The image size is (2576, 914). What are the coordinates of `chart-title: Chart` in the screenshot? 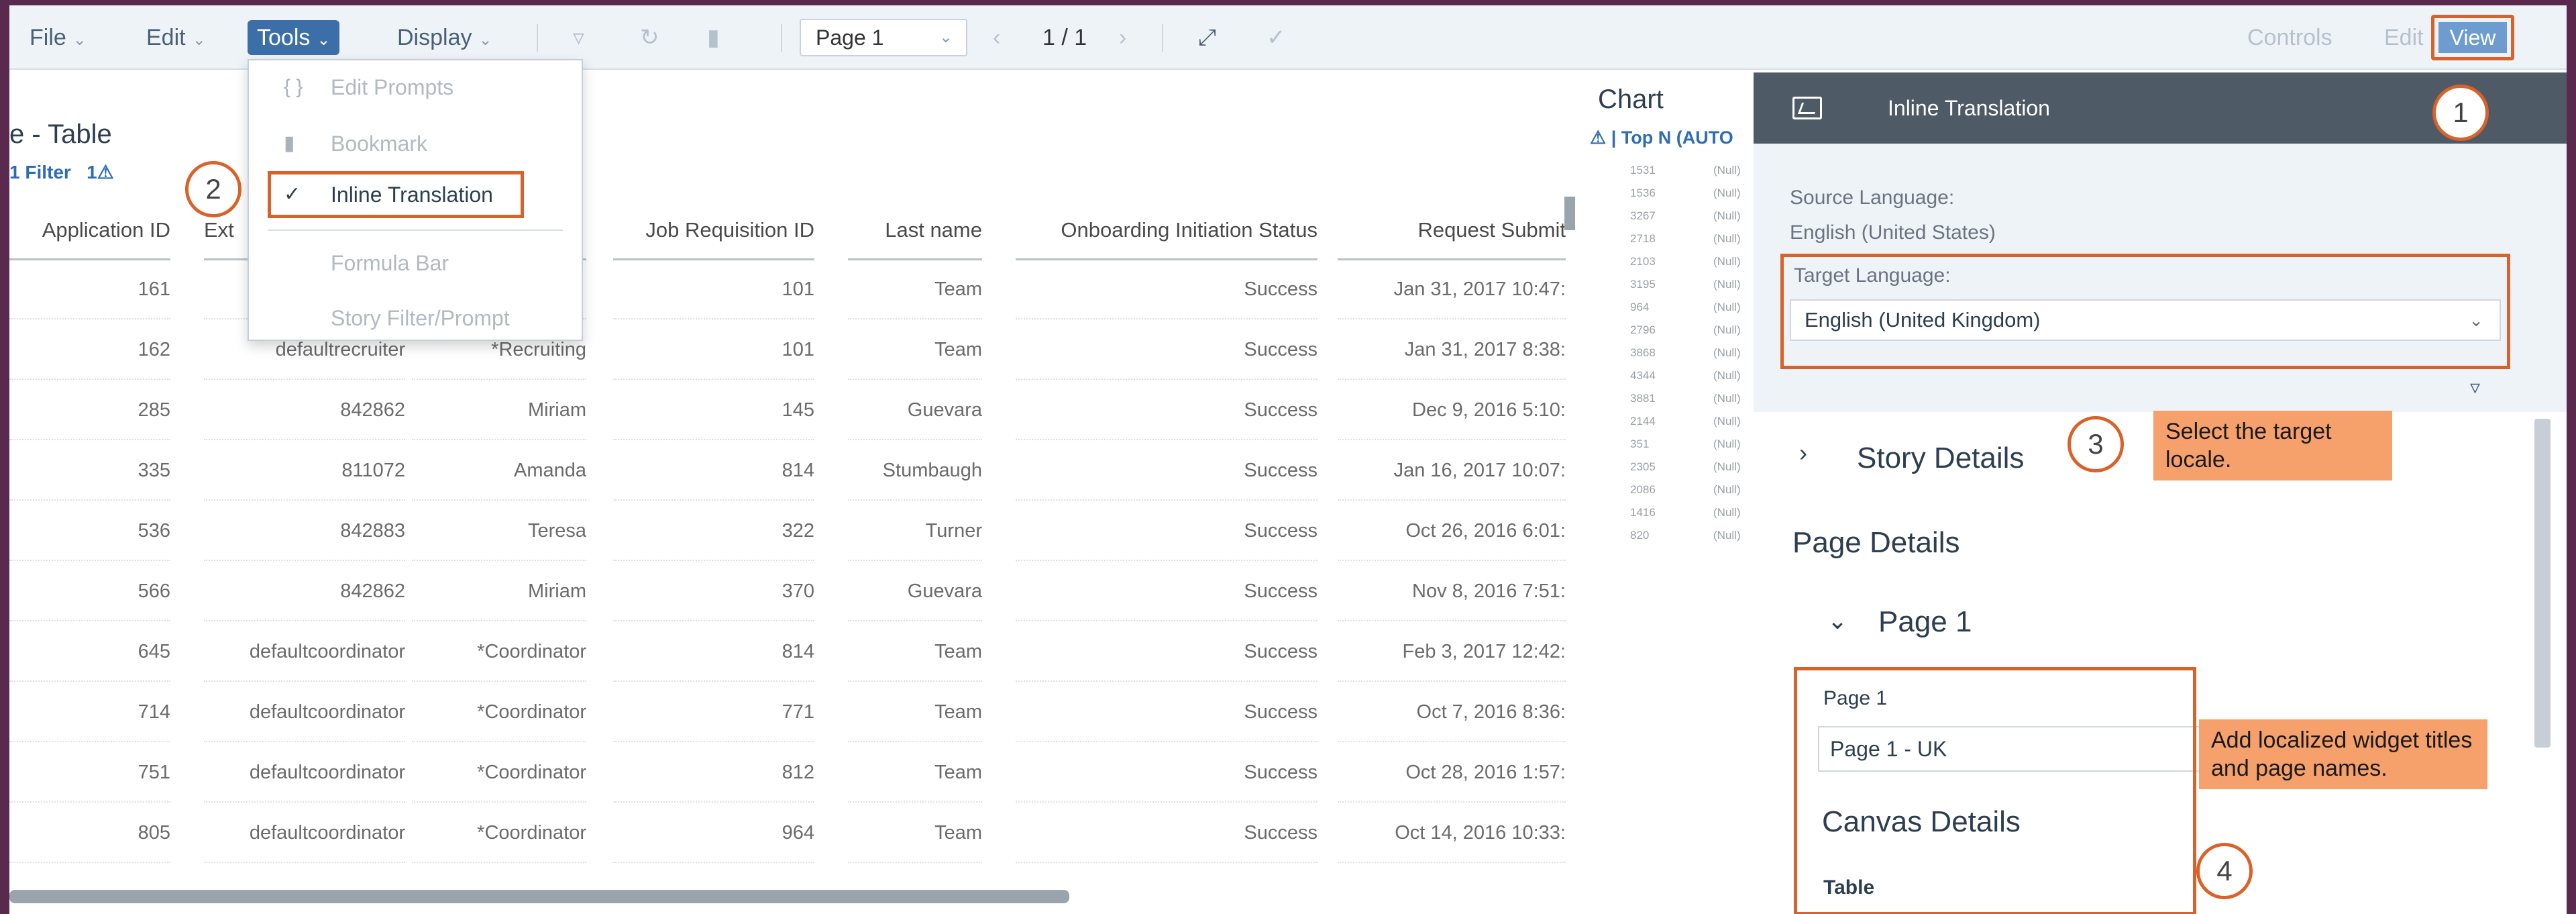 It's located at (1631, 99).